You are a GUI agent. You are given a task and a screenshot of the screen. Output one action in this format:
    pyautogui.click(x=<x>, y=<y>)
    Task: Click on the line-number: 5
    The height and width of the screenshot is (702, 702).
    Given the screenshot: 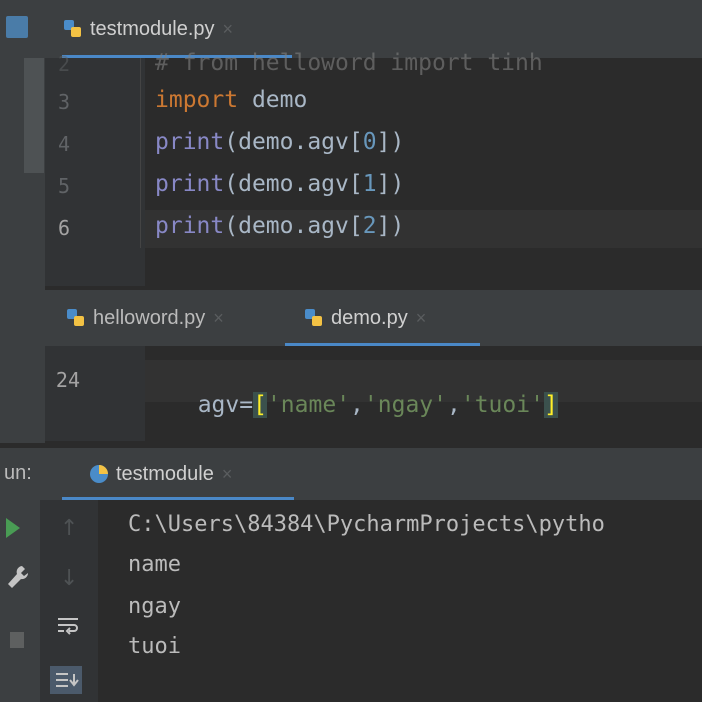 What is the action you would take?
    pyautogui.click(x=63, y=186)
    